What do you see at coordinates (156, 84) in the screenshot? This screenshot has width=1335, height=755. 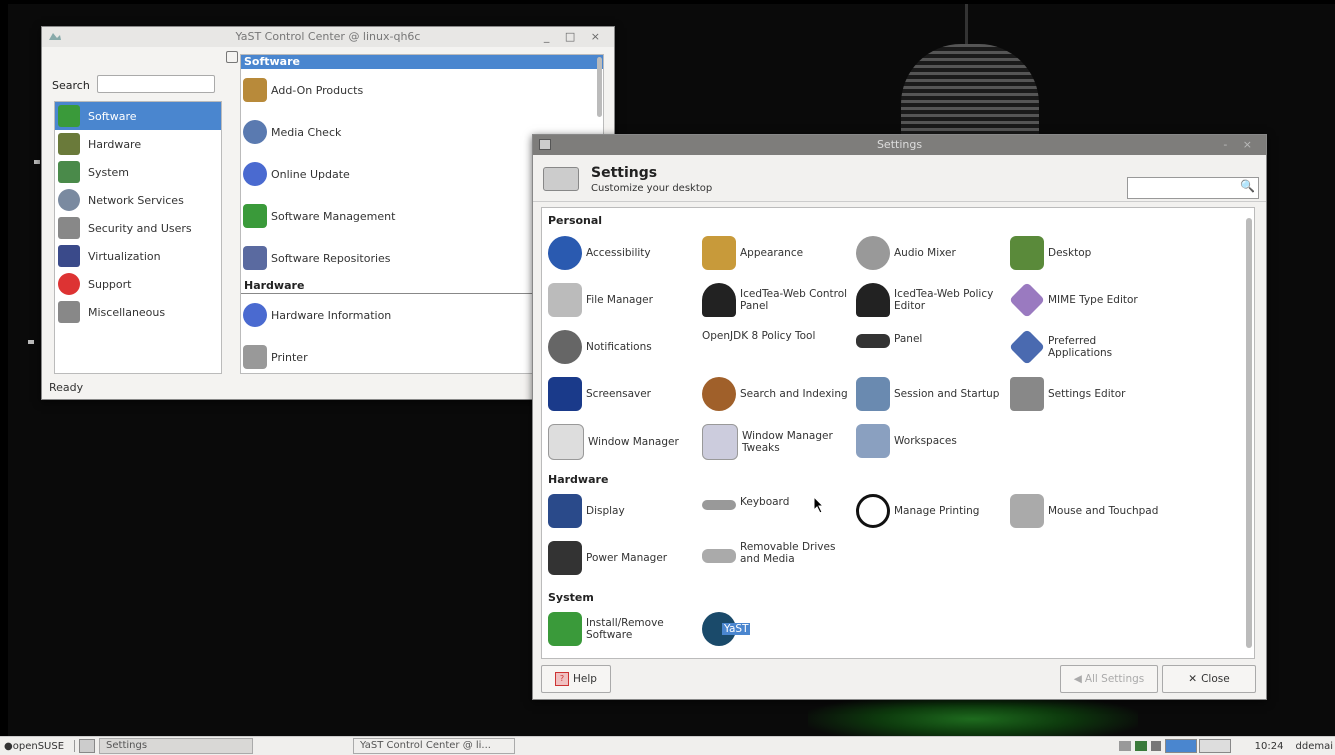 I see `search-input` at bounding box center [156, 84].